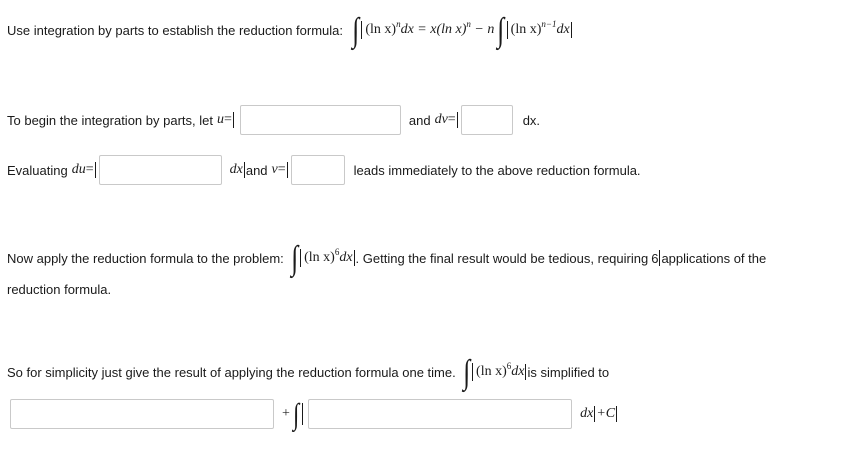 This screenshot has width=861, height=449. Describe the element at coordinates (320, 120) in the screenshot. I see `u-input` at that location.